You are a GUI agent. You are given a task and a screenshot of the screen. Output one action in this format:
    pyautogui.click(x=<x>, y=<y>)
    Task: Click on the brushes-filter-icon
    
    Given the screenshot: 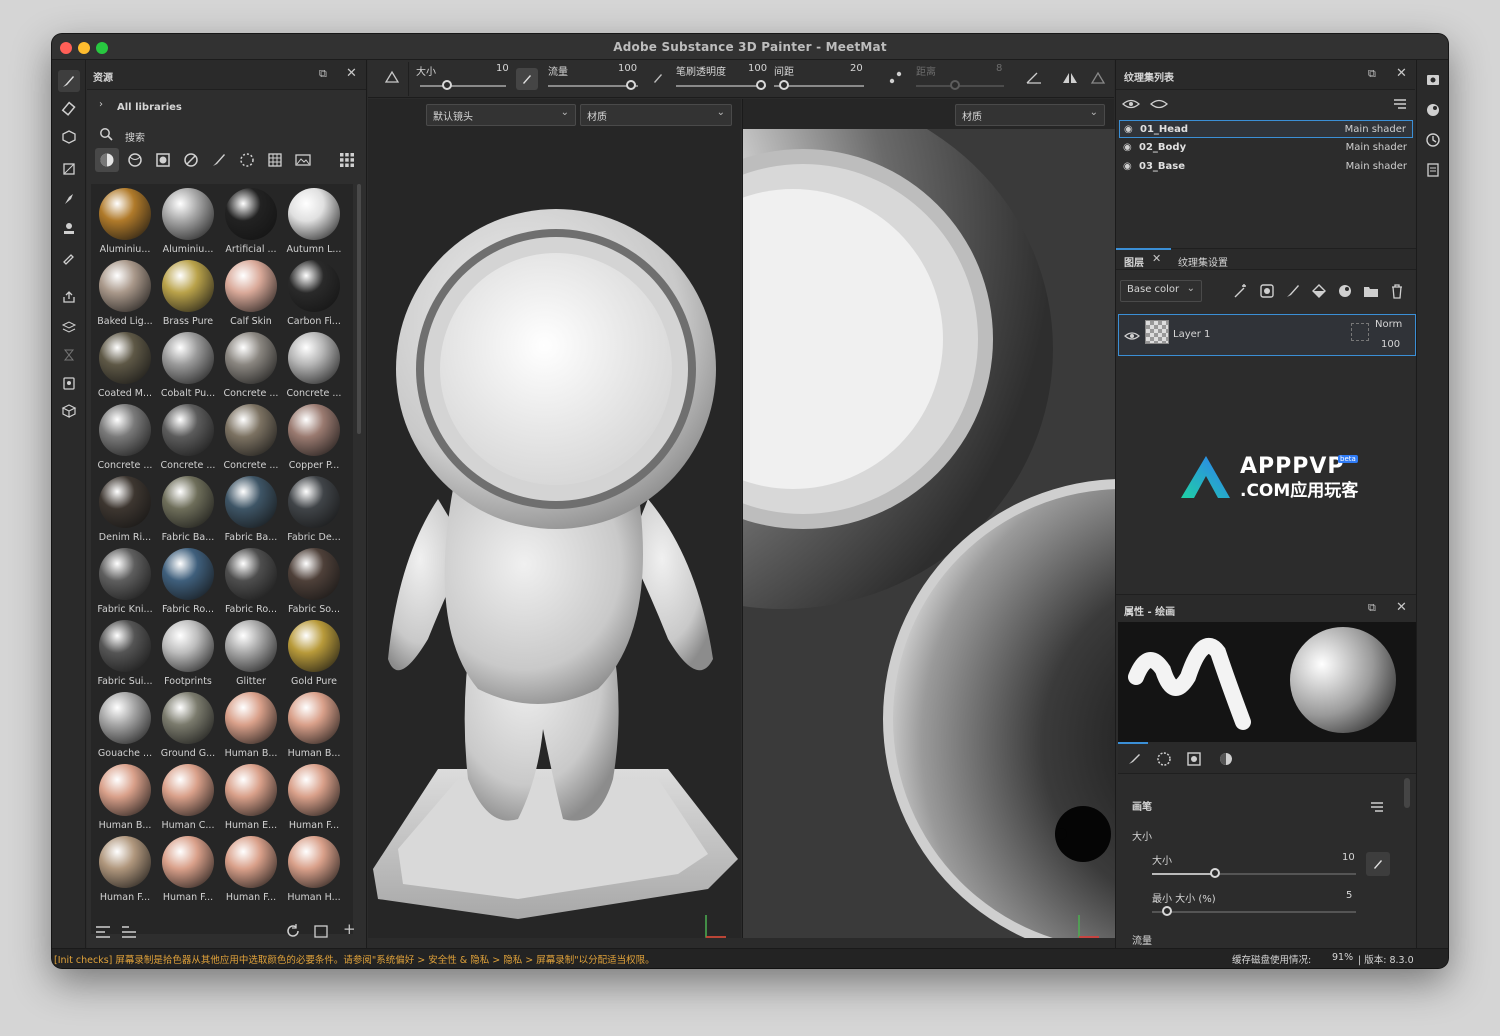 What is the action you would take?
    pyautogui.click(x=219, y=162)
    